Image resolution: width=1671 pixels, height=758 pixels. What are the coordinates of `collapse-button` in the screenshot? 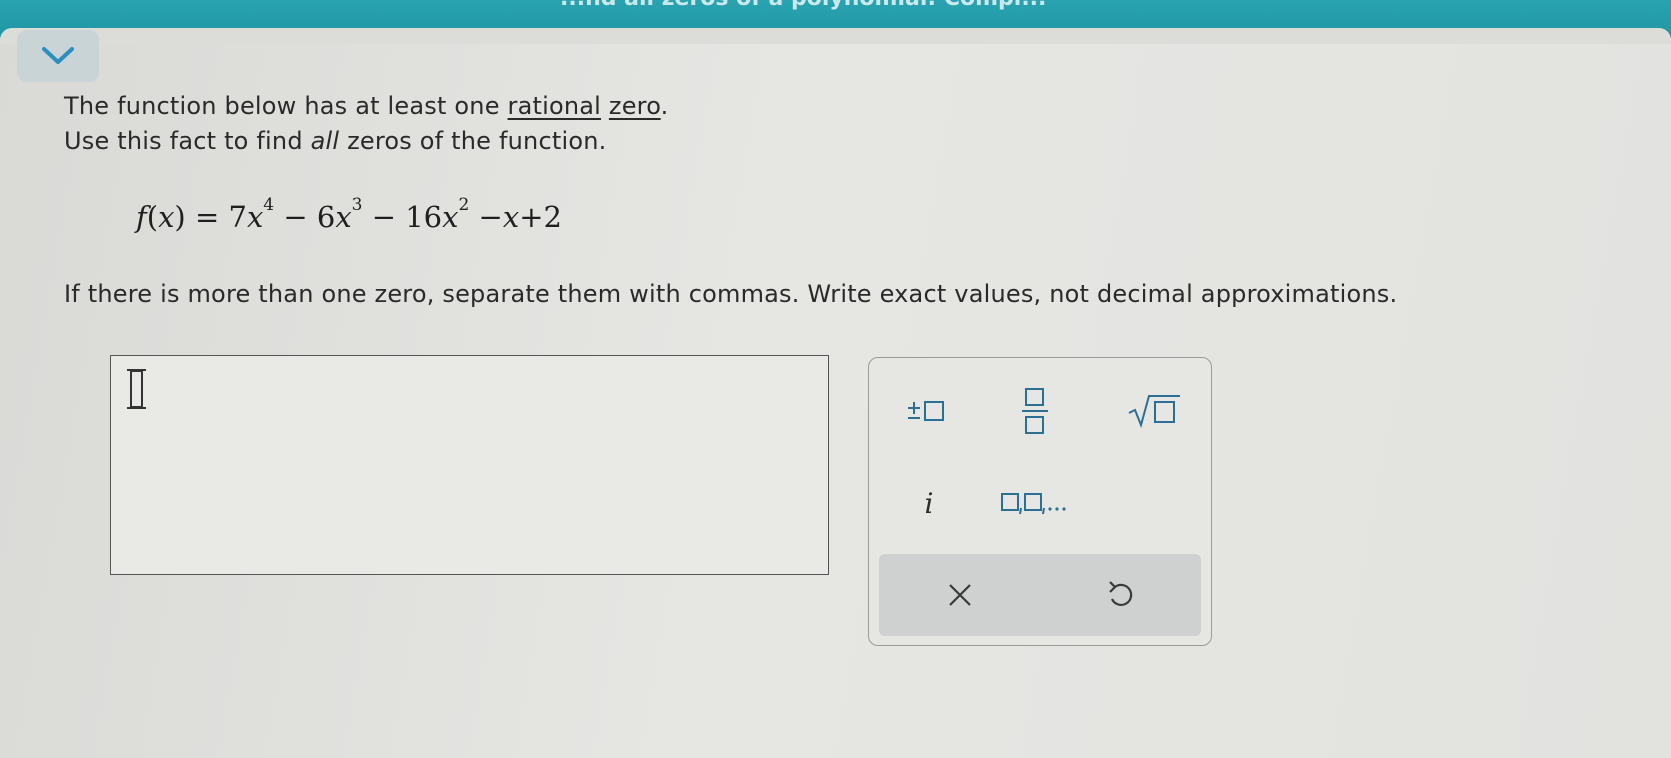 It's located at (58, 56).